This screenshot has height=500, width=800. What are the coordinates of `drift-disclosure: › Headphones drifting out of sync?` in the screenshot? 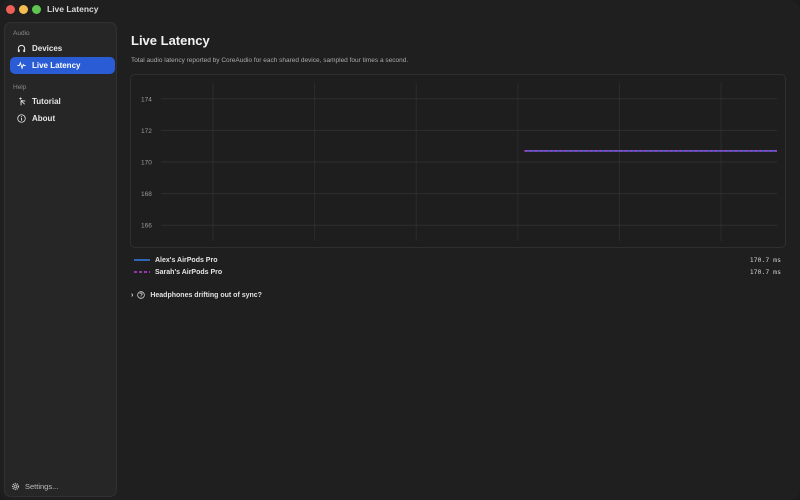 It's located at (196, 295).